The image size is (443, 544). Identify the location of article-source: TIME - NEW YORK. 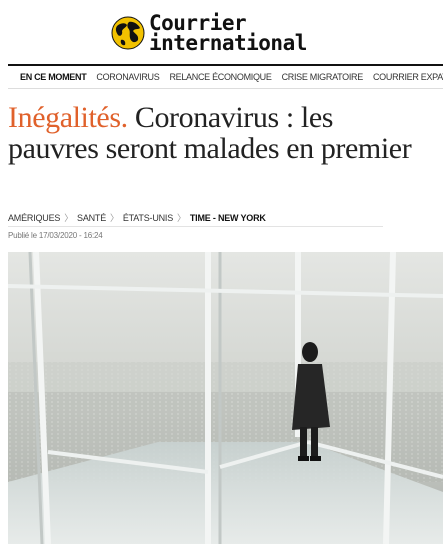
(228, 218).